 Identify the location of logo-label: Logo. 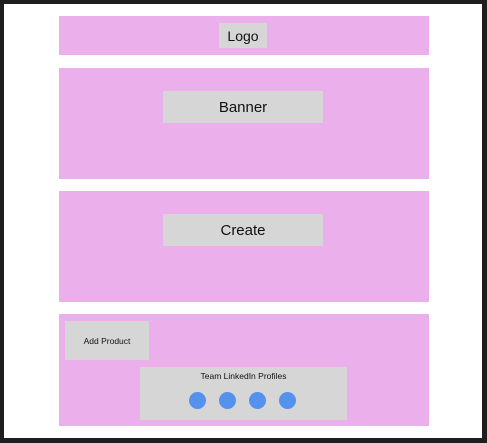
(243, 35).